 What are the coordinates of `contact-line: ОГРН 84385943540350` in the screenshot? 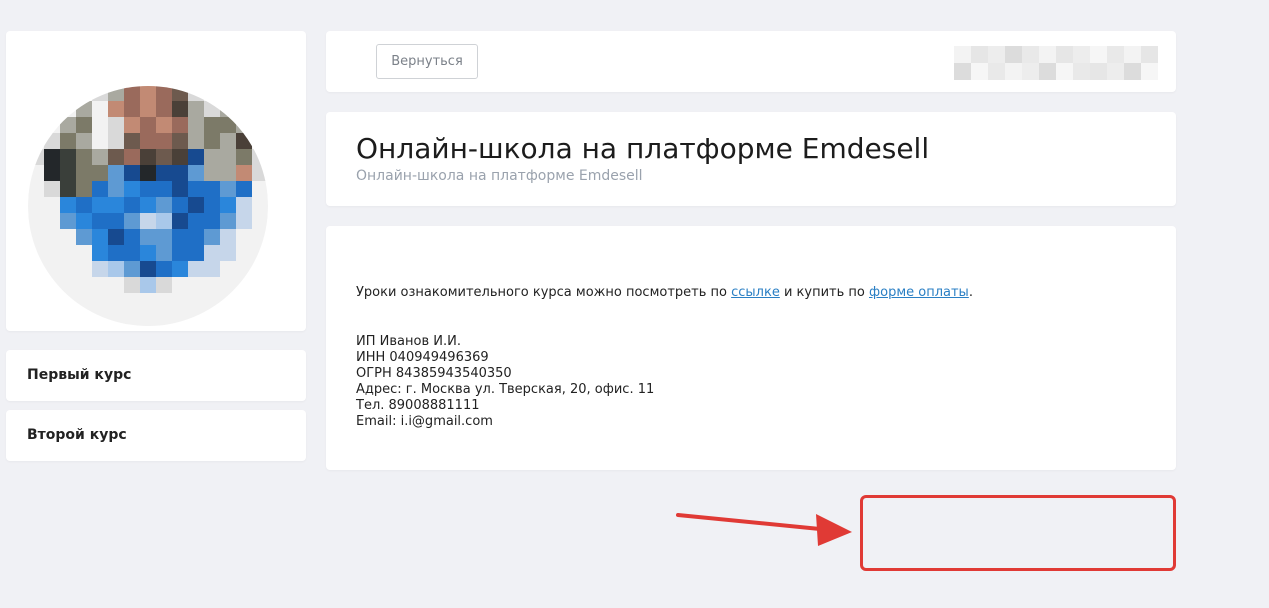 It's located at (434, 373).